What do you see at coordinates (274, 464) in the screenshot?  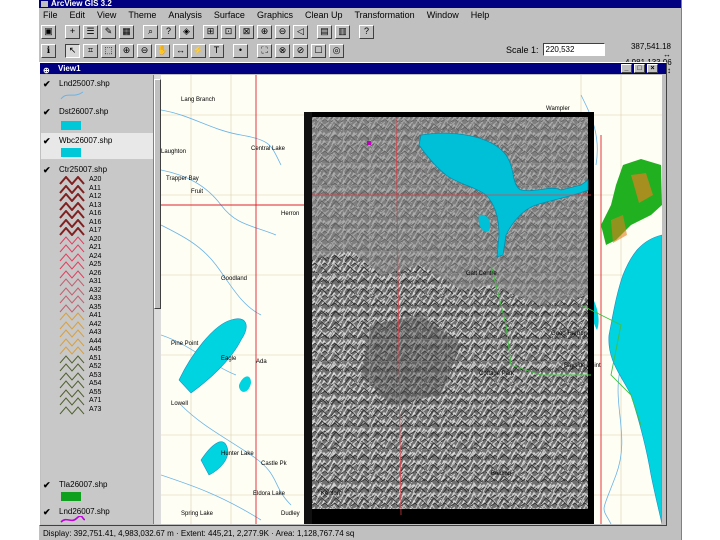 I see `map-place-label: Castle Pk` at bounding box center [274, 464].